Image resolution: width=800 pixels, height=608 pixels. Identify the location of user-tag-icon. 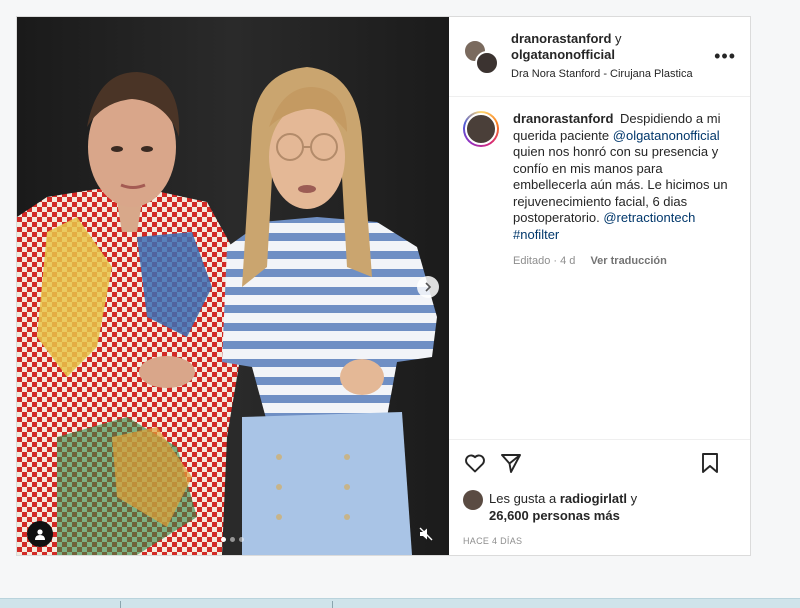
(40, 534).